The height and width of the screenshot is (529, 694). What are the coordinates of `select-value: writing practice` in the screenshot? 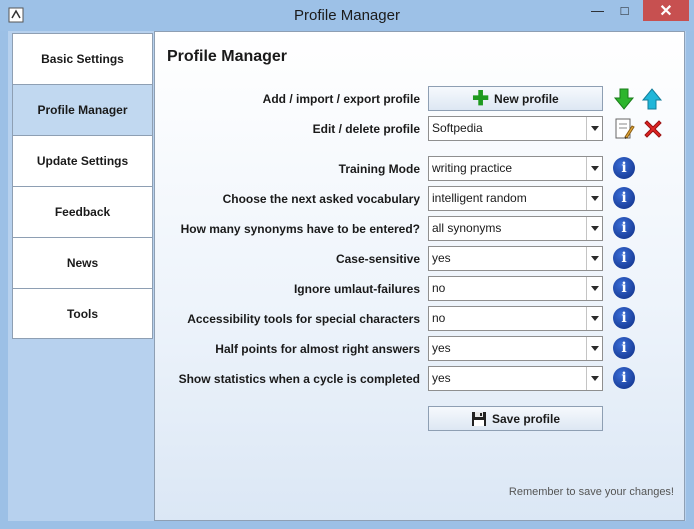 It's located at (472, 168).